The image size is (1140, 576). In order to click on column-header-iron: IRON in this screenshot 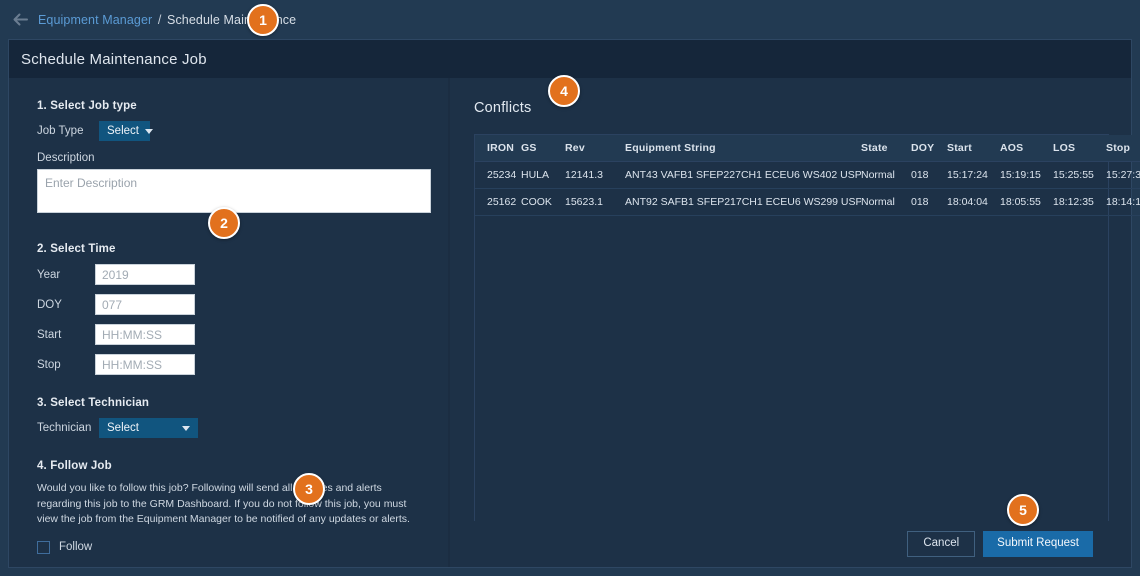, I will do `click(498, 148)`.